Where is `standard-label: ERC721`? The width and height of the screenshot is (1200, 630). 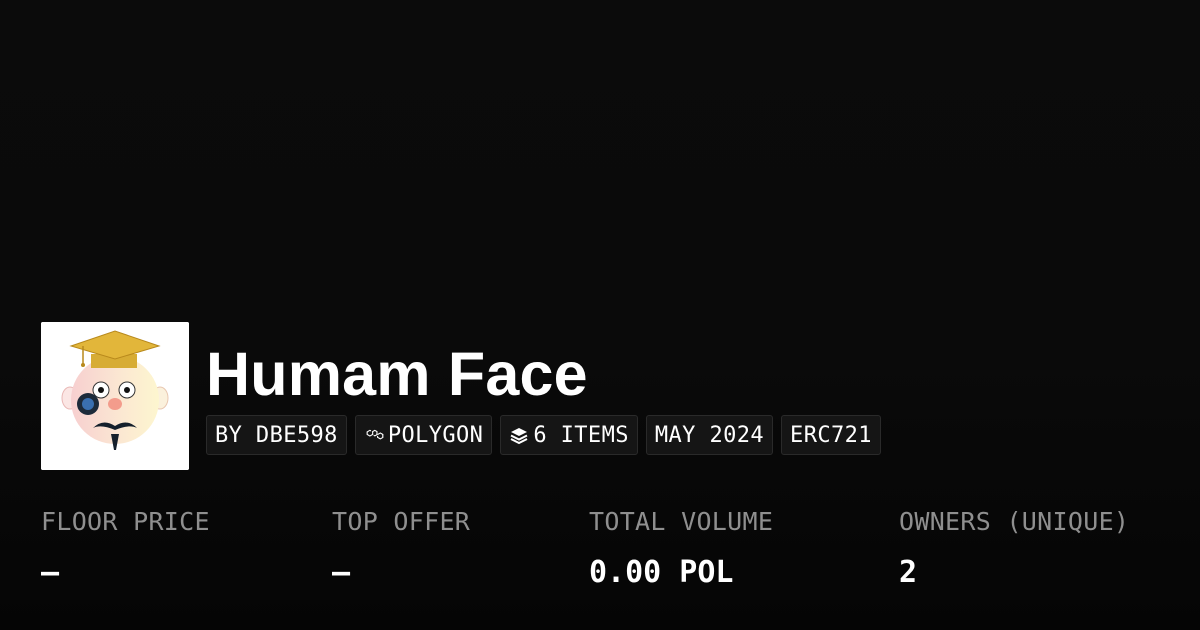
standard-label: ERC721 is located at coordinates (831, 435).